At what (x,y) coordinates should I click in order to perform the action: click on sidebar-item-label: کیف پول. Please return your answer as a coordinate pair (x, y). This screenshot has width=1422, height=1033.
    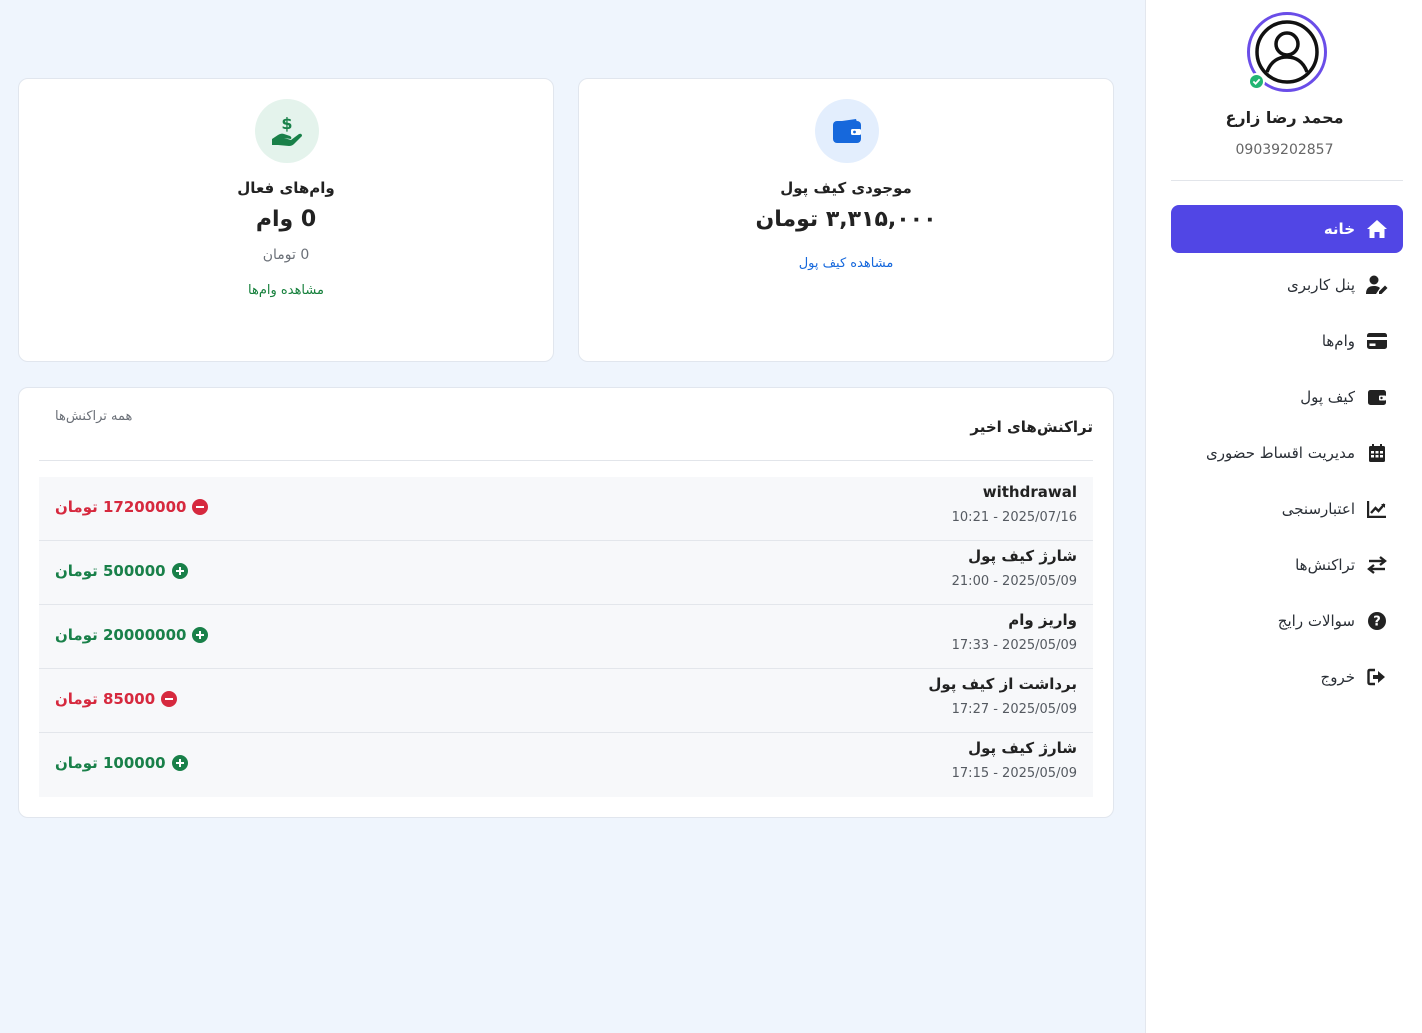
    Looking at the image, I should click on (1327, 397).